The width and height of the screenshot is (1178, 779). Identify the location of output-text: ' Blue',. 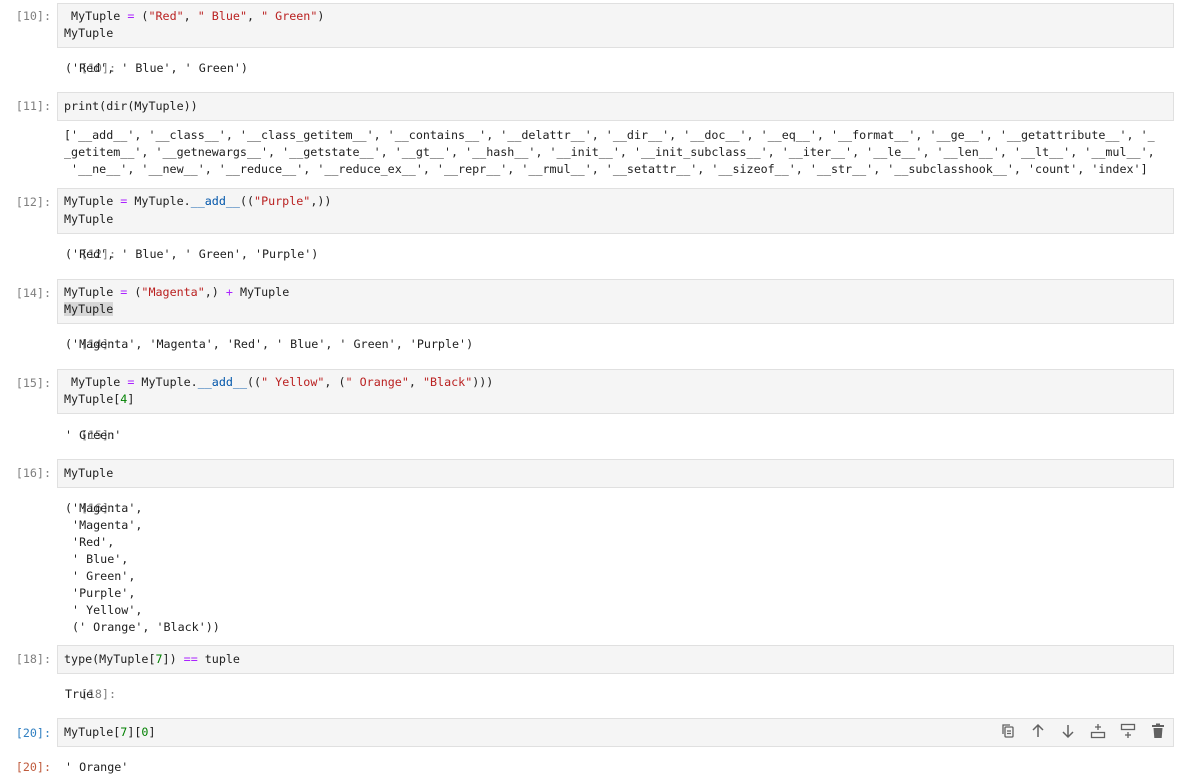
(97, 559).